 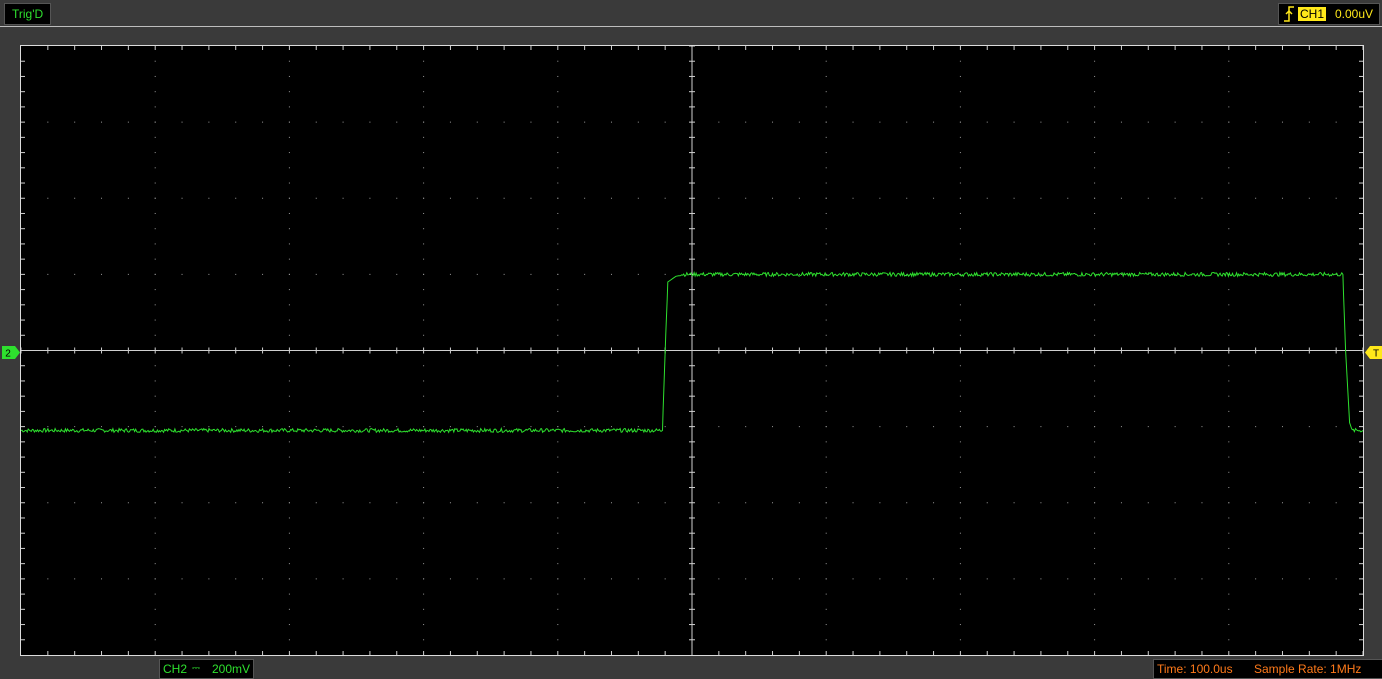 What do you see at coordinates (1308, 669) in the screenshot?
I see `sample-rate: Sample Rate: 1MHz` at bounding box center [1308, 669].